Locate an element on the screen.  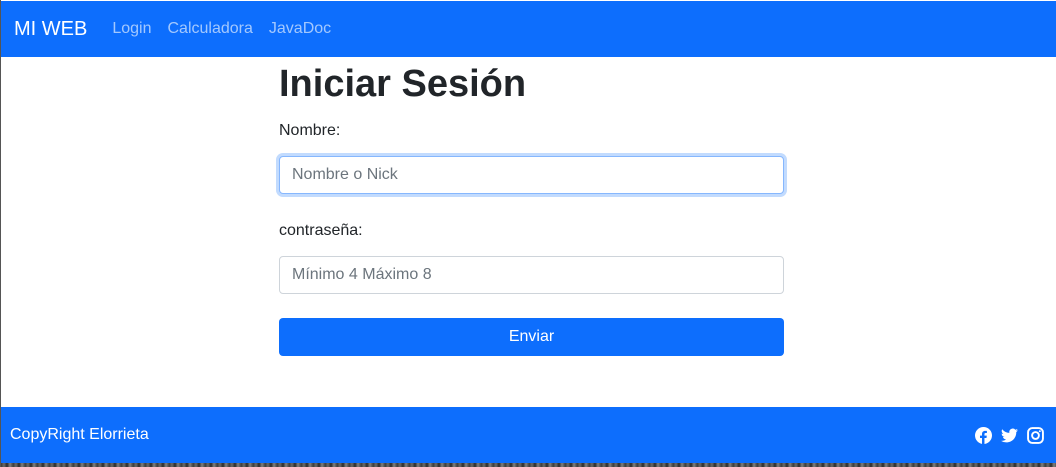
name-input is located at coordinates (531, 175).